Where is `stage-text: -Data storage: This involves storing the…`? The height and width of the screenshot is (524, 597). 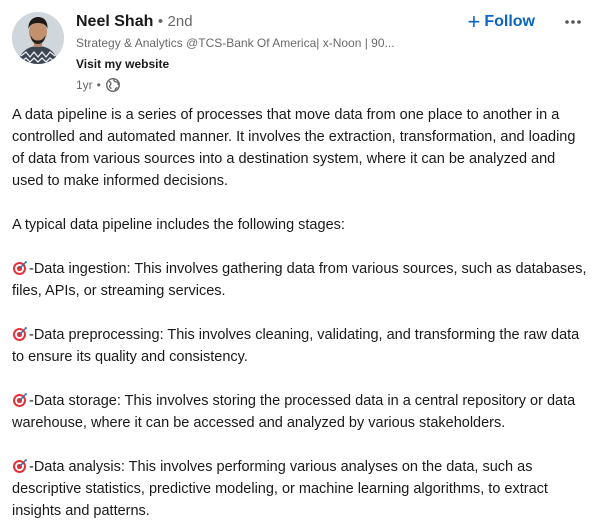
stage-text: -Data storage: This involves storing the… is located at coordinates (294, 412).